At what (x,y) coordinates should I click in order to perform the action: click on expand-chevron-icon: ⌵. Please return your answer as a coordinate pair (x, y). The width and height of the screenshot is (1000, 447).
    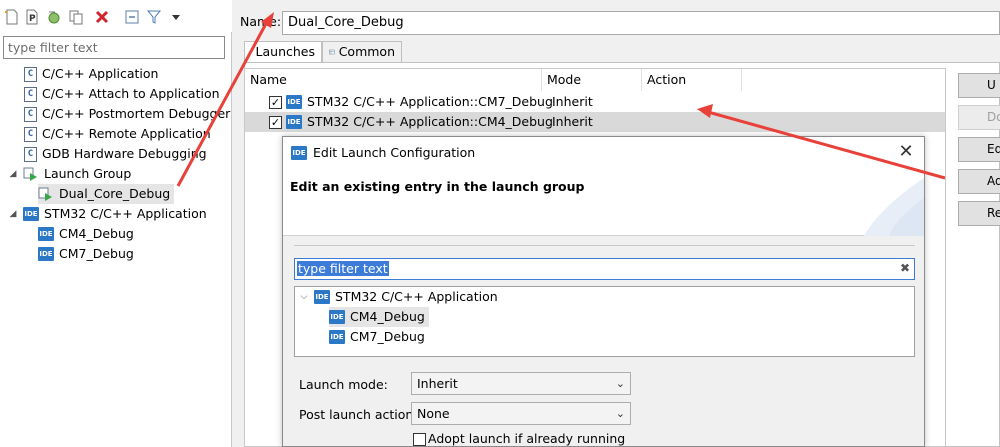
    Looking at the image, I should click on (304, 297).